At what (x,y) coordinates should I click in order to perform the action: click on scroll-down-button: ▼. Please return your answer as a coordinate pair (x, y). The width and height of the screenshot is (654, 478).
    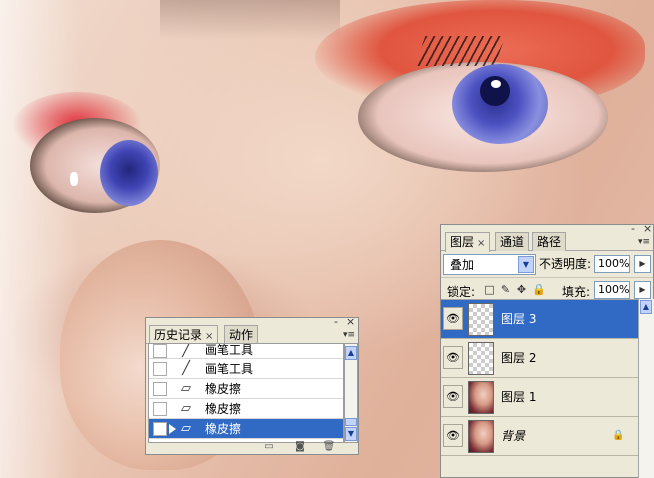
    Looking at the image, I should click on (351, 434).